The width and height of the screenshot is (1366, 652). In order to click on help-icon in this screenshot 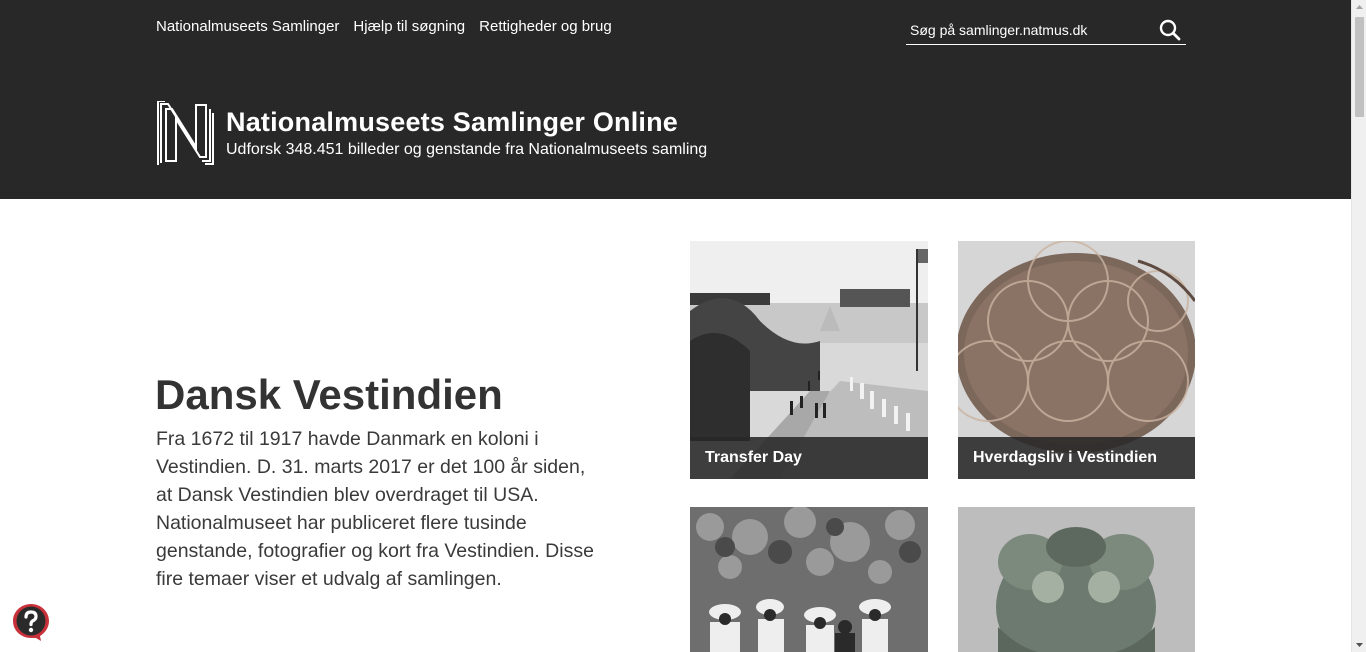, I will do `click(31, 622)`.